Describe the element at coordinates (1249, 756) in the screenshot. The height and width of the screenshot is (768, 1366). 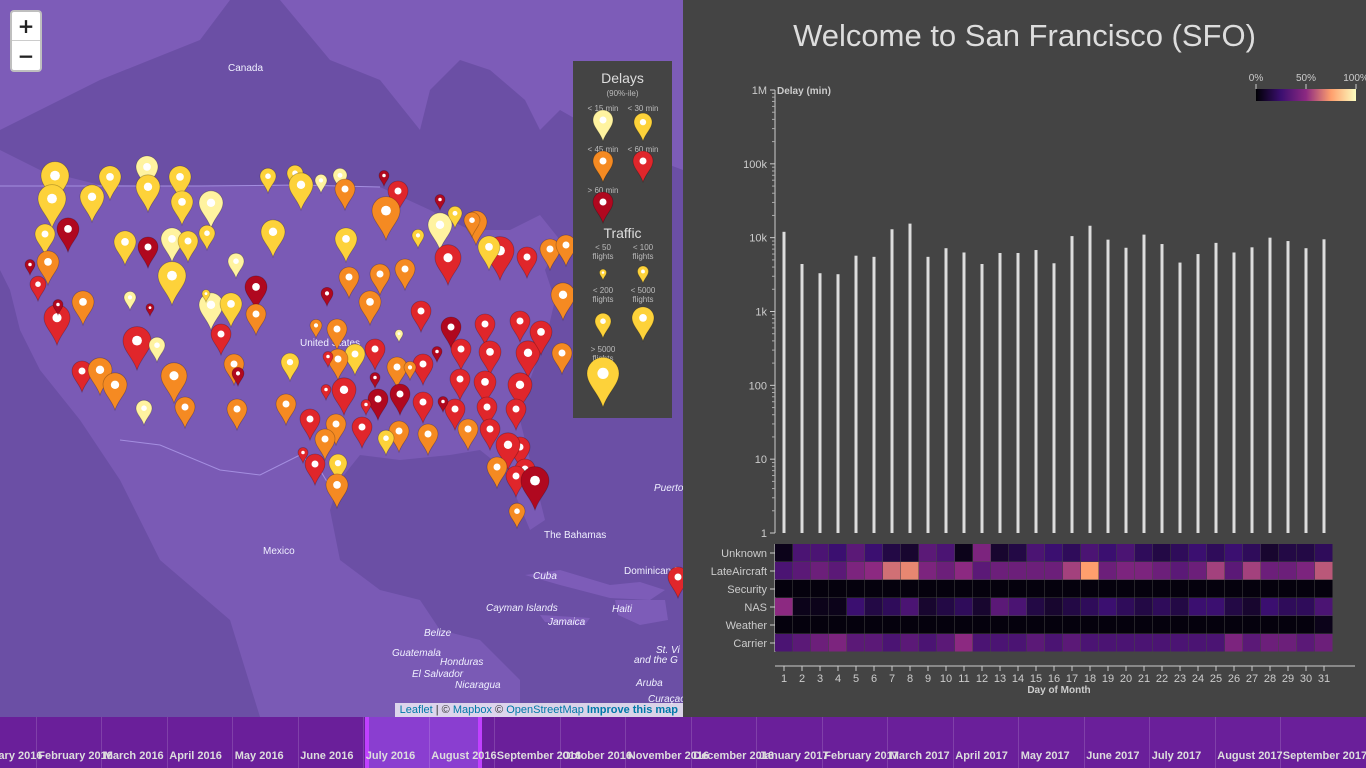
I see `timeline-month-label: August 2017` at that location.